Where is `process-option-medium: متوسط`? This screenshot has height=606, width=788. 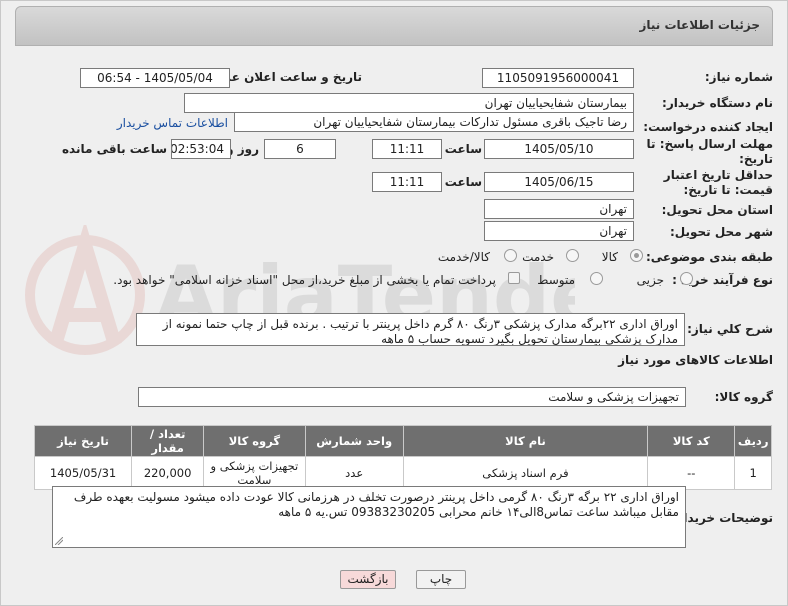
process-option-medium: متوسط is located at coordinates (556, 280).